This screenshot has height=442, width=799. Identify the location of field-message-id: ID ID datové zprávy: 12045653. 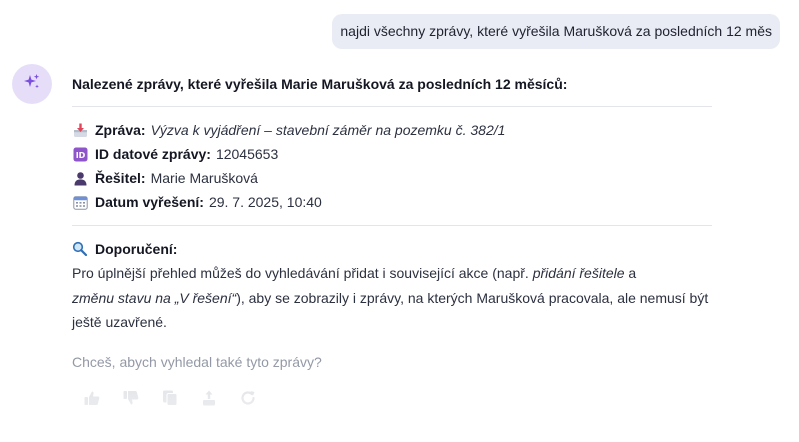
(392, 154).